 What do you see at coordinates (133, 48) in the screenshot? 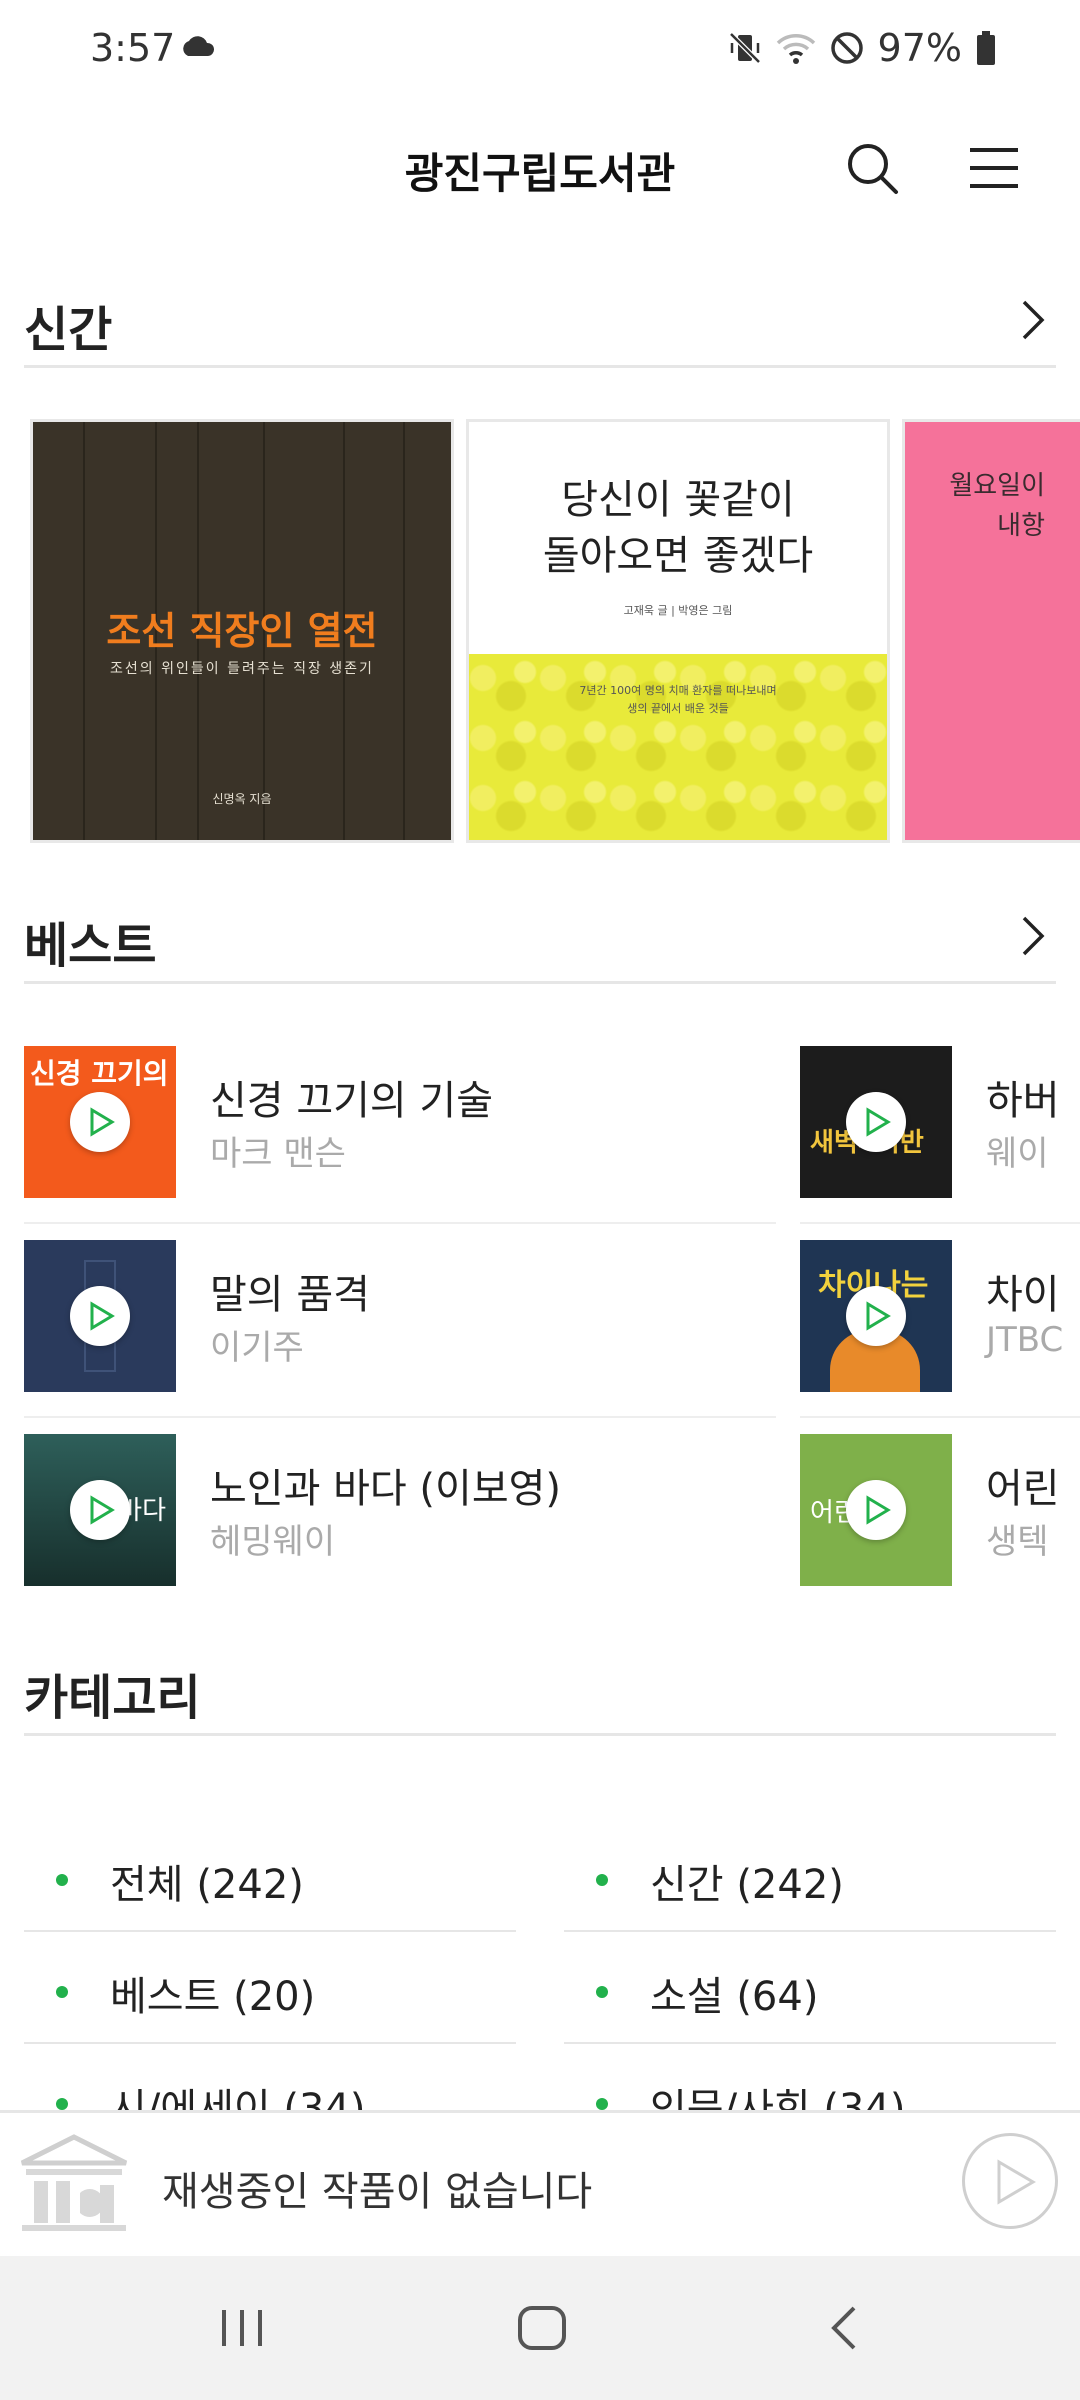
I see `status-time: 3:57` at bounding box center [133, 48].